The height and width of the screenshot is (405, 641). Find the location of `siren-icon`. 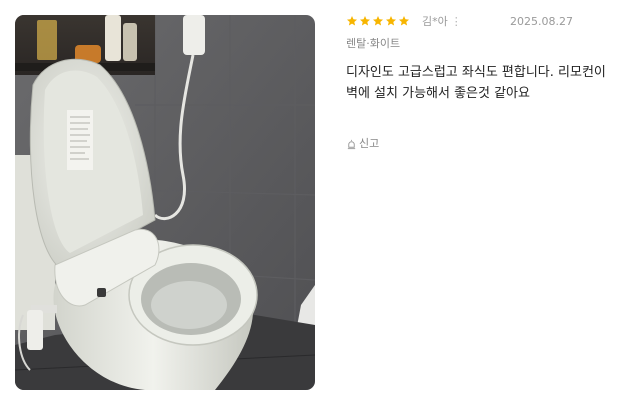

siren-icon is located at coordinates (351, 144).